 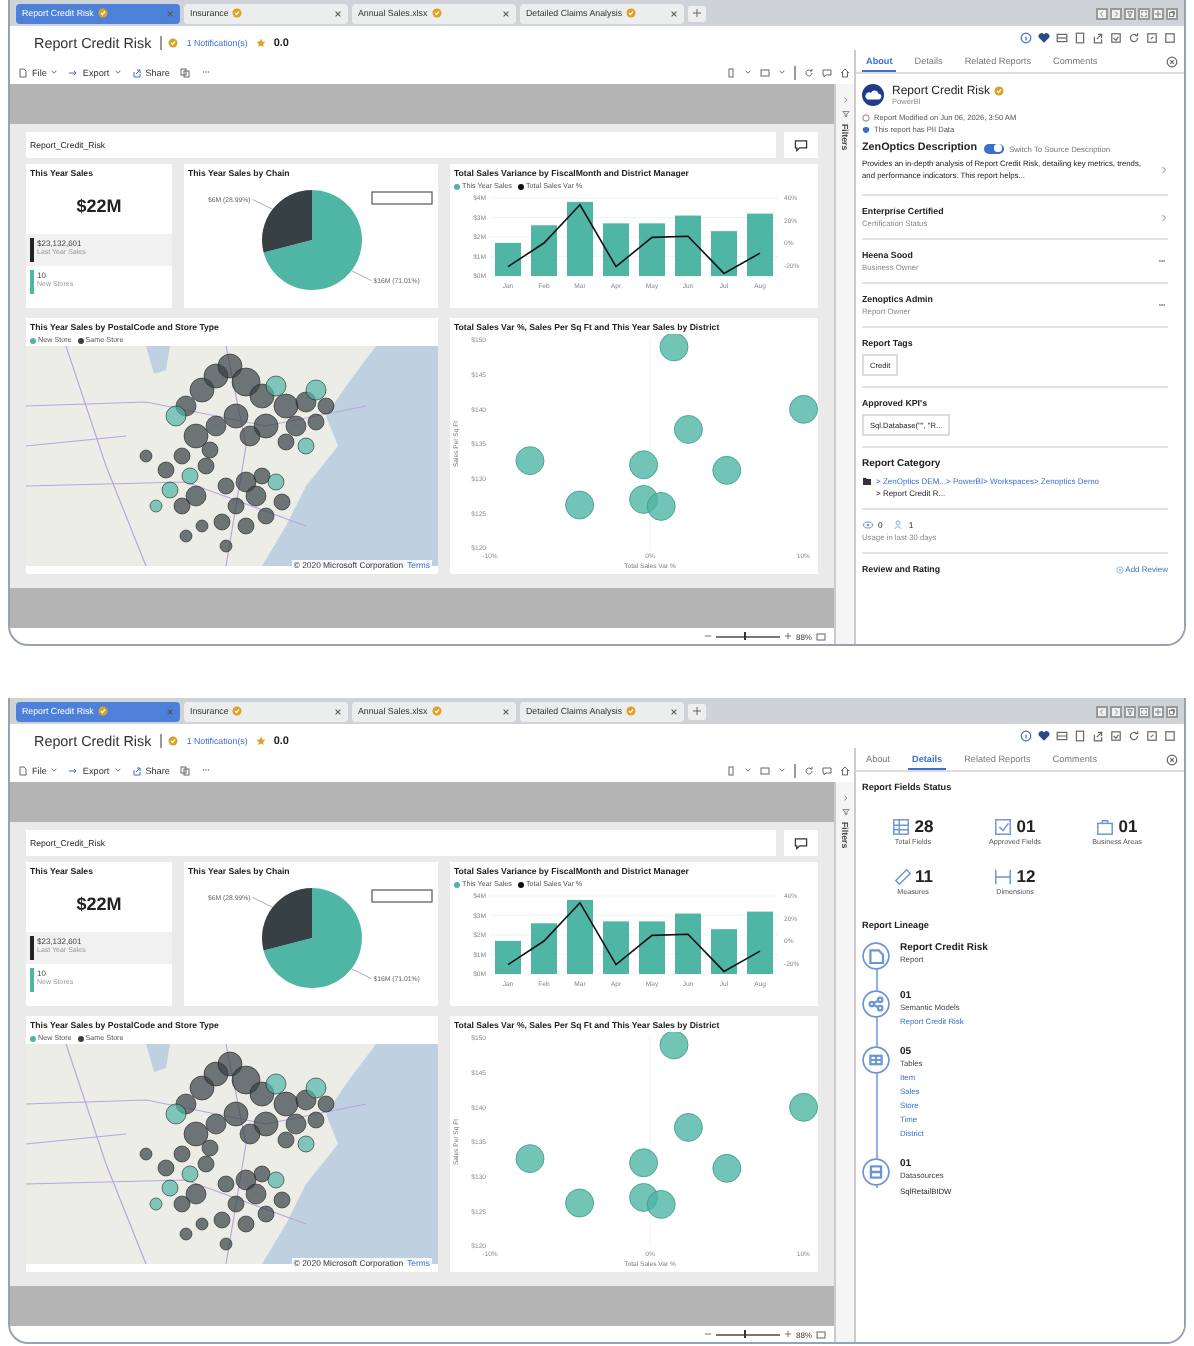 What do you see at coordinates (866, 130) in the screenshot?
I see `shield-icon` at bounding box center [866, 130].